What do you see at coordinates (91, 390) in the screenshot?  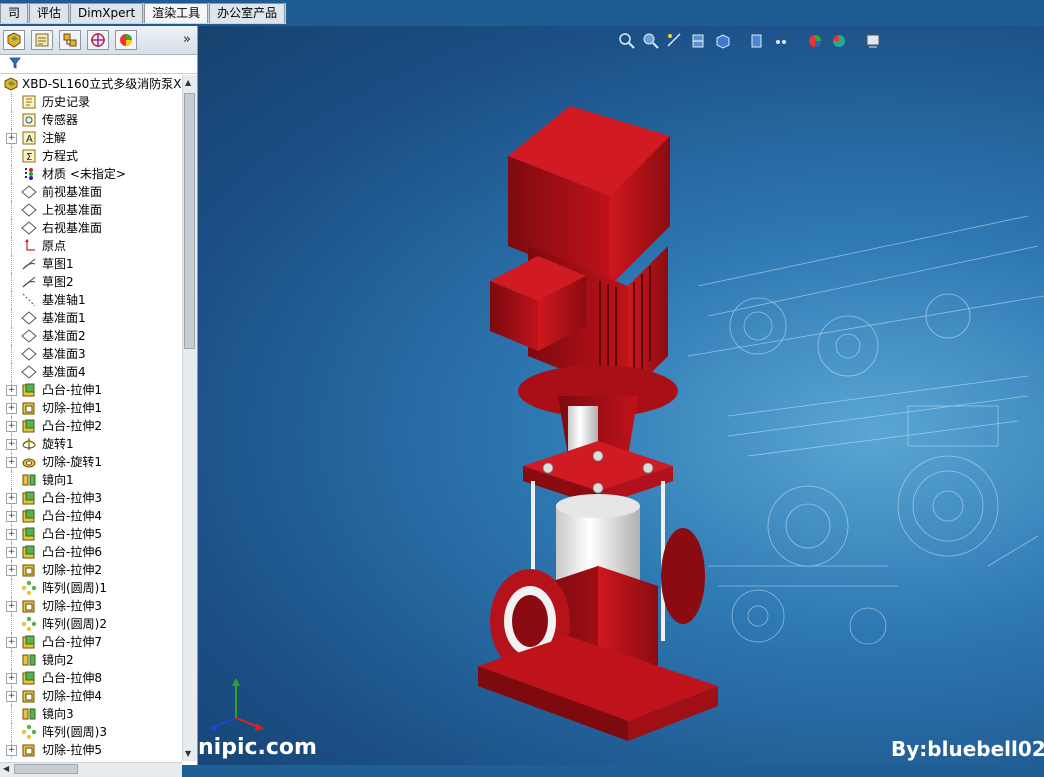 I see `tree-item: + 凸台-拉伸1` at bounding box center [91, 390].